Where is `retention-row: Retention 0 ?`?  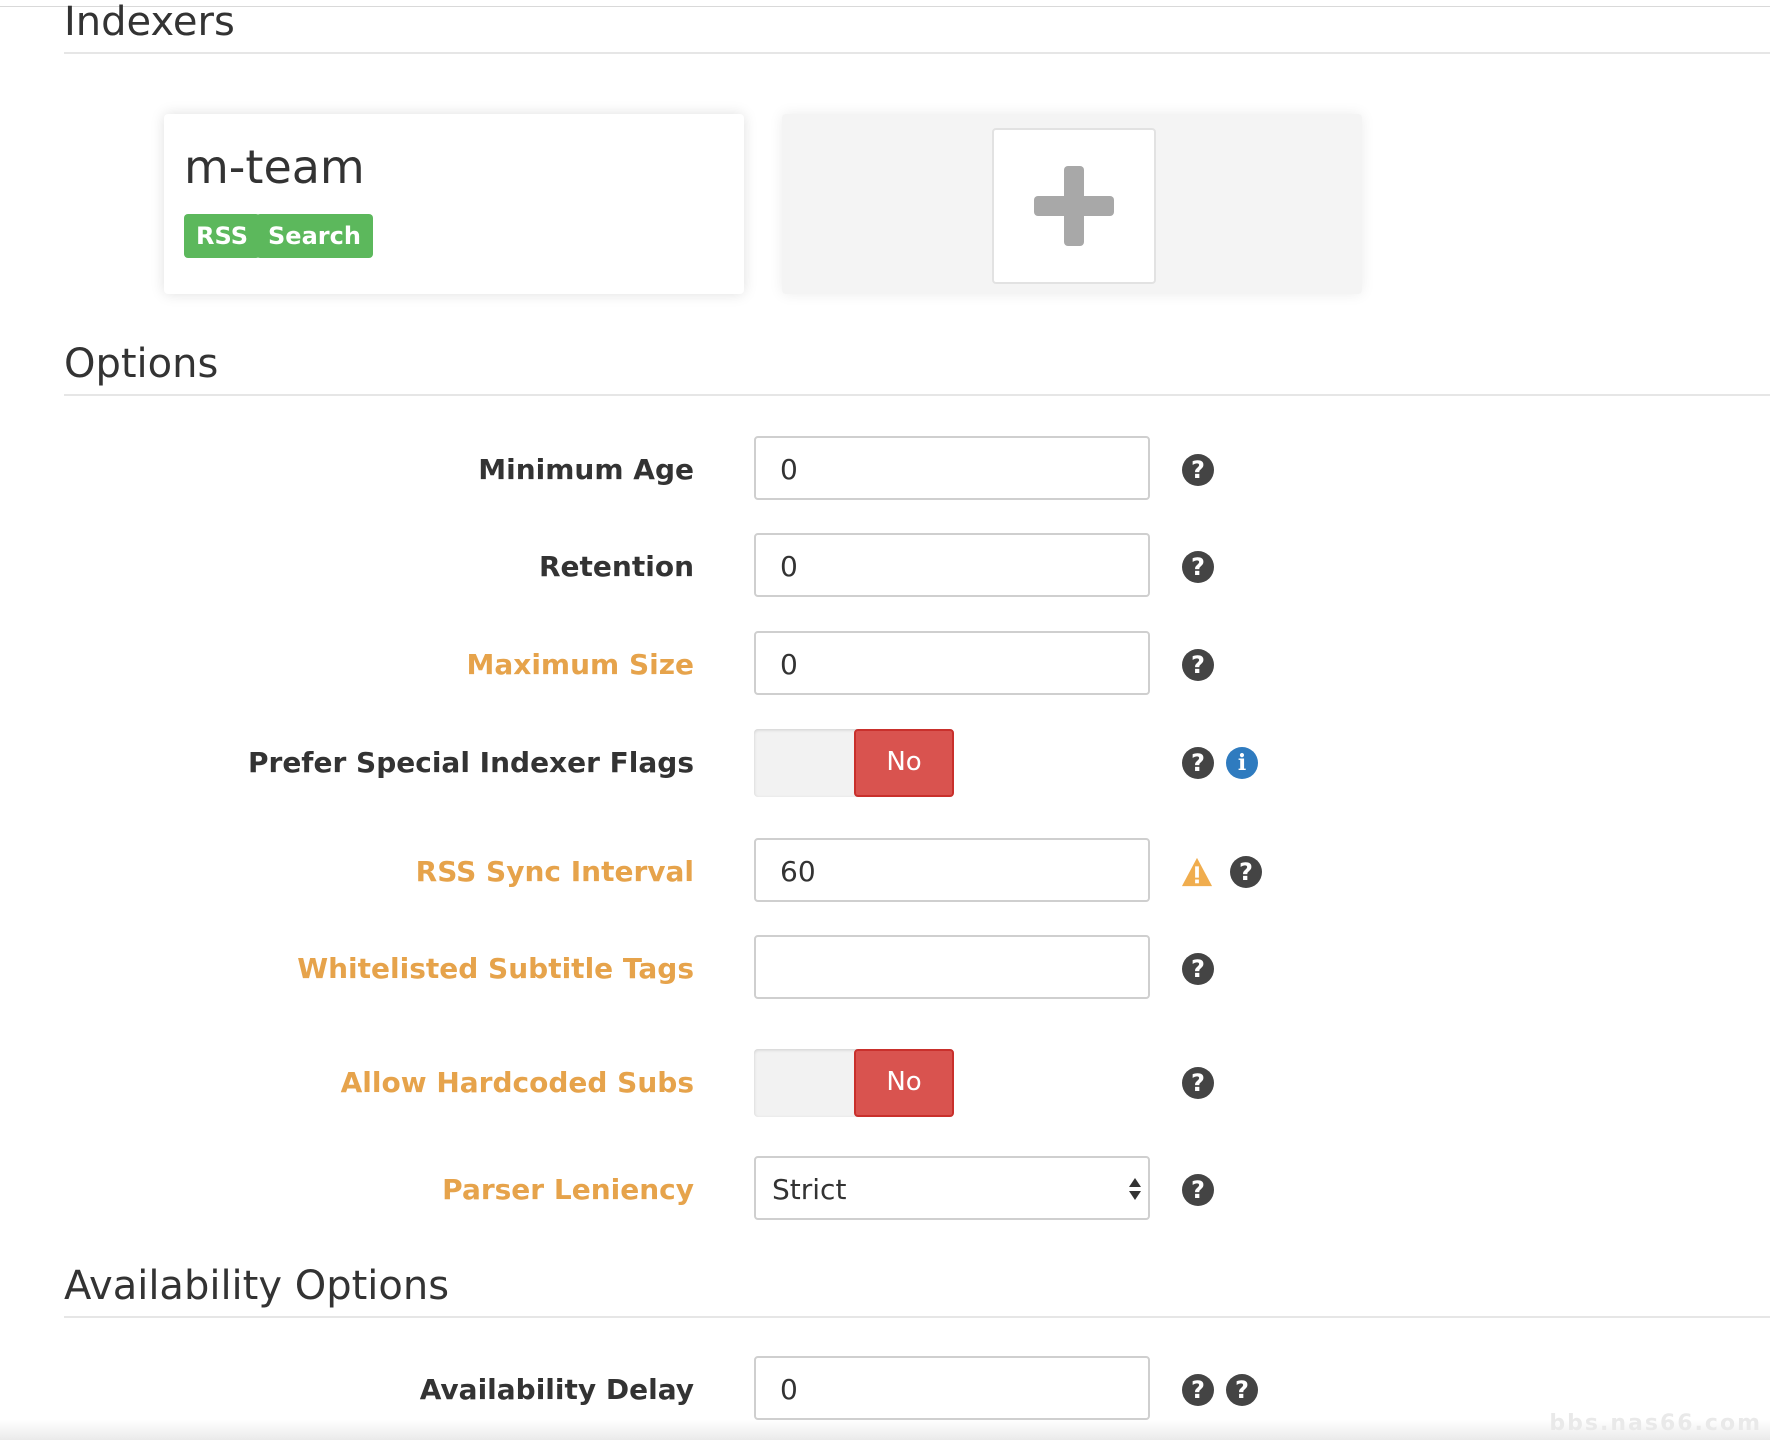
retention-row: Retention 0 ? is located at coordinates (885, 567).